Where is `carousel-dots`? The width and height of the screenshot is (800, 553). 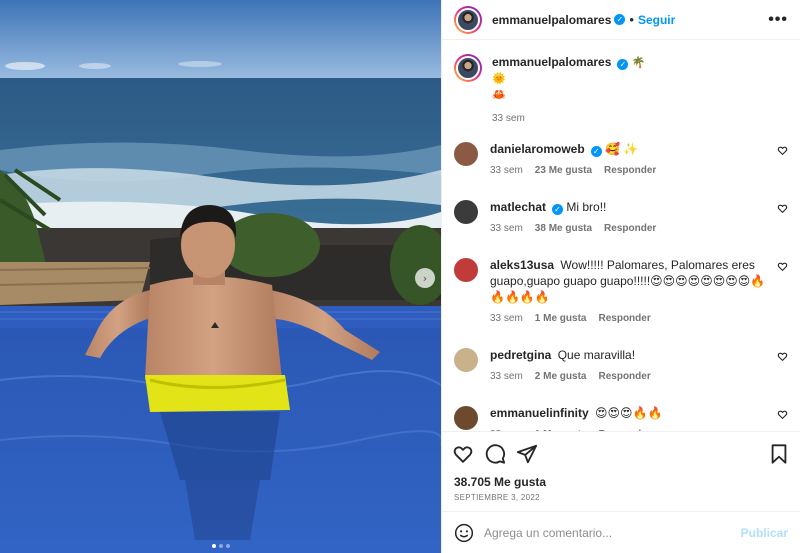
carousel-dots is located at coordinates (220, 546).